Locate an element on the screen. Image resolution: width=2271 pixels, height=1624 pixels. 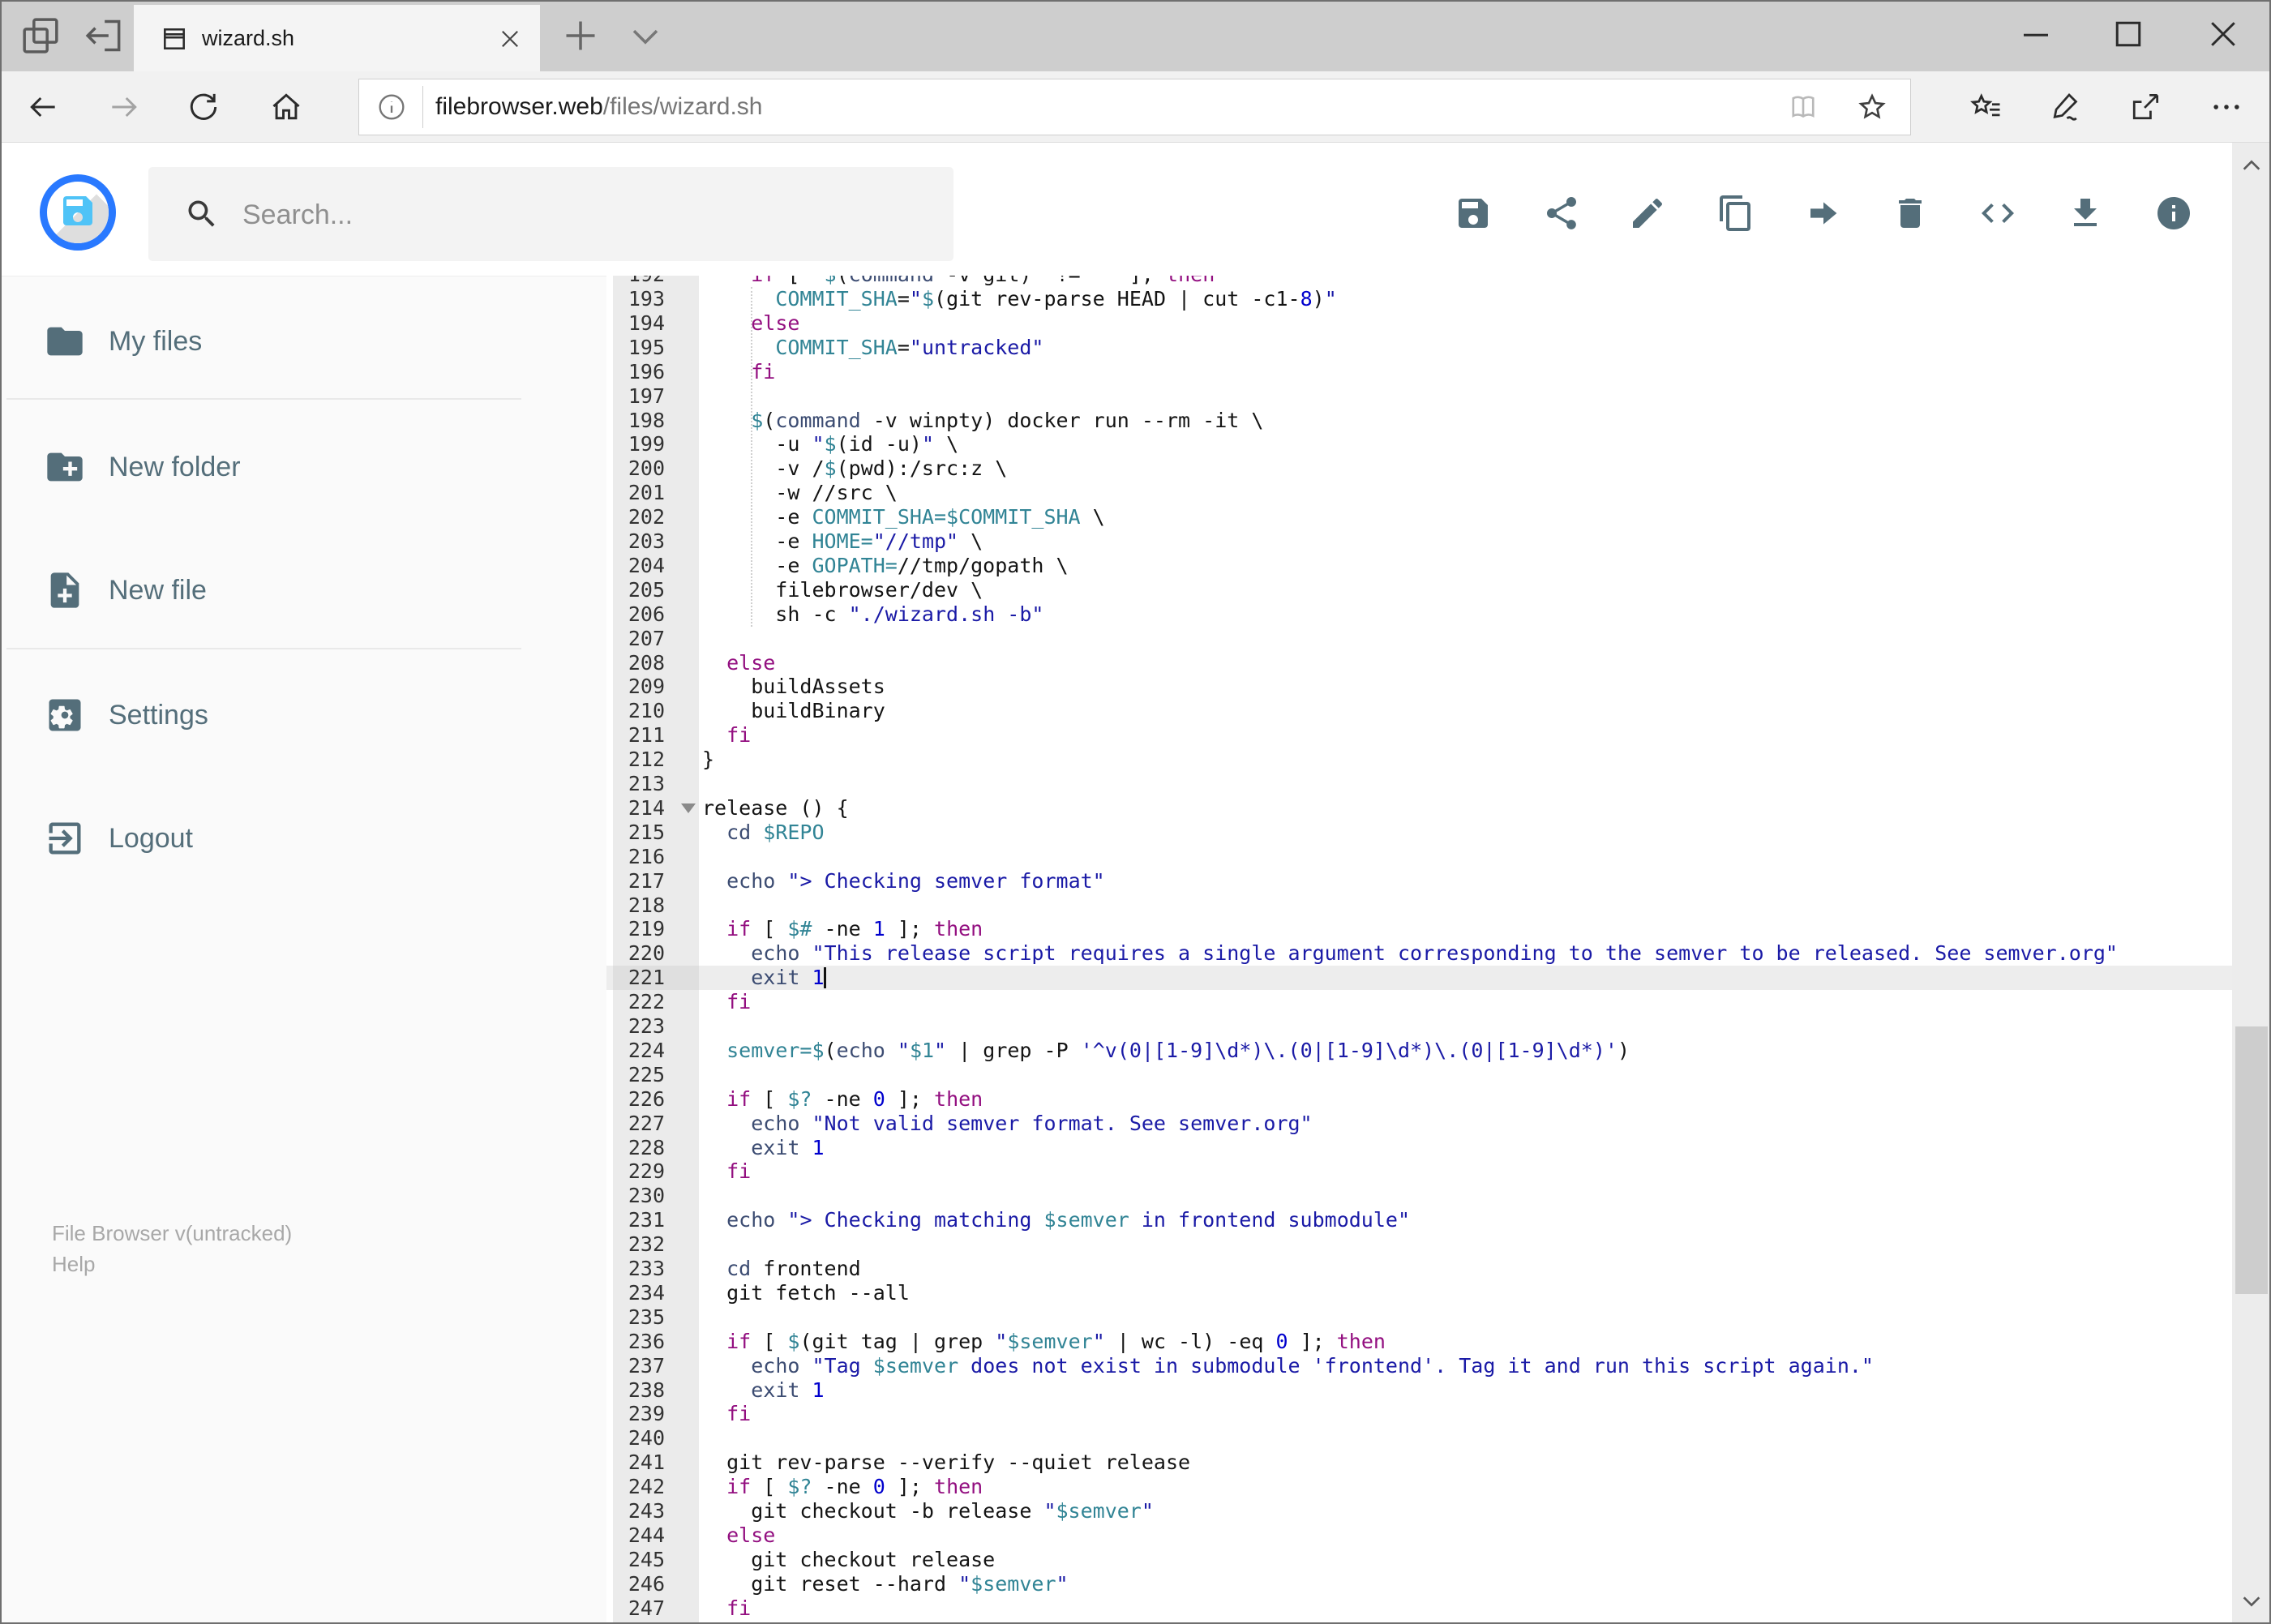
line-number: 231 is located at coordinates (656, 1220).